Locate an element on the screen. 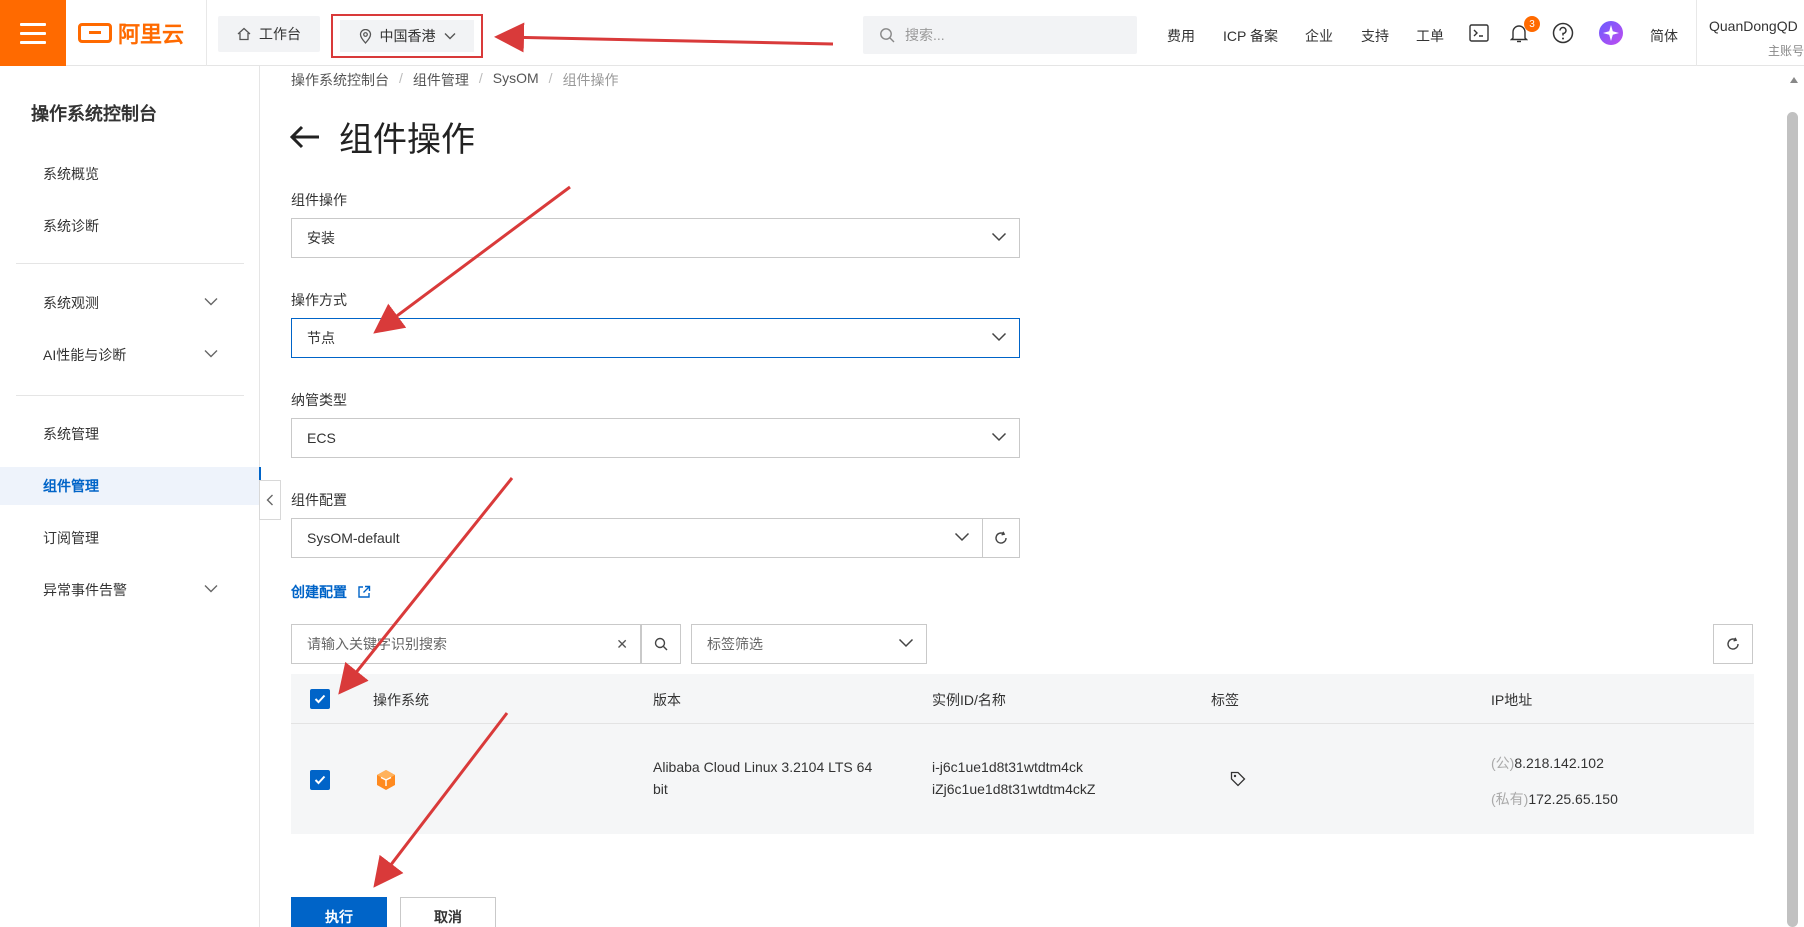  os-version-line2: bit is located at coordinates (660, 789).